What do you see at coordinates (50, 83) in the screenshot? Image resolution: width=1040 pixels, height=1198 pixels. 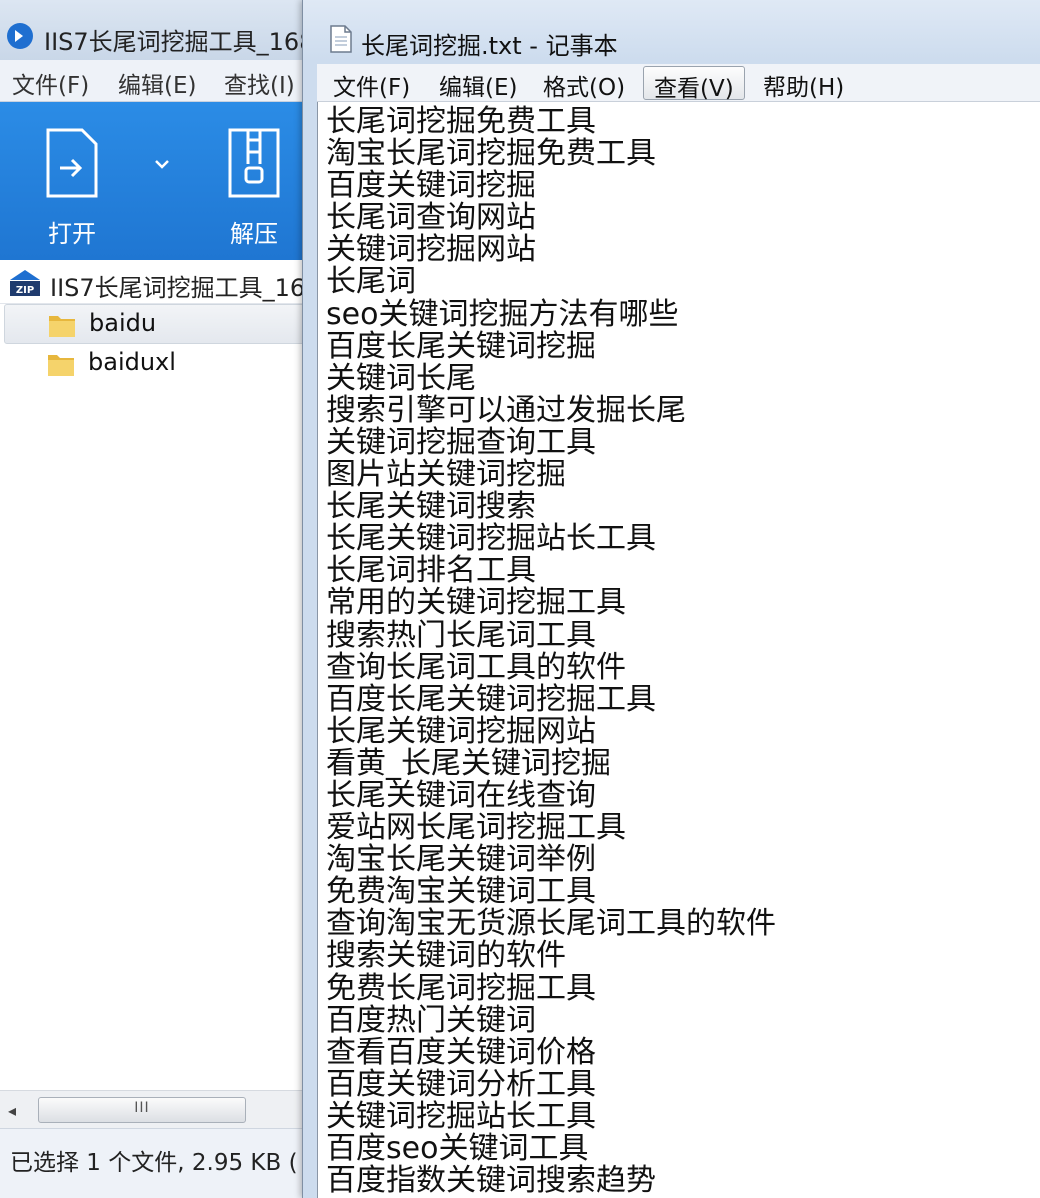 I see `archive-menu-file: 文件(F)` at bounding box center [50, 83].